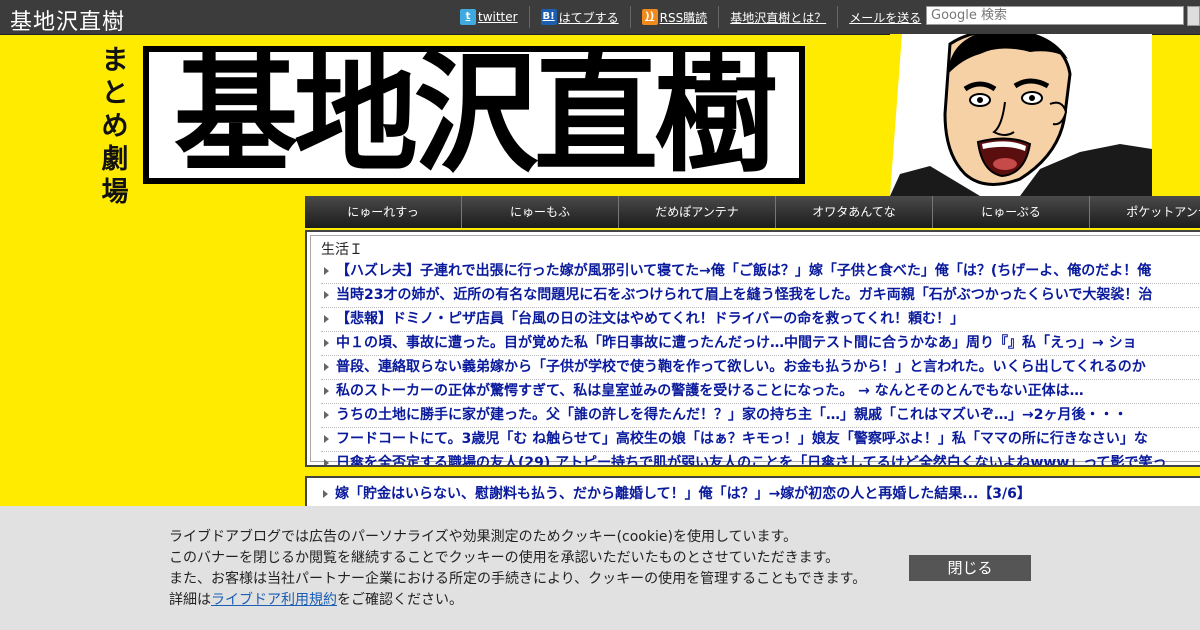 This screenshot has height=630, width=1200. What do you see at coordinates (342, 250) in the screenshot?
I see `feed-title: 生活Ｉ` at bounding box center [342, 250].